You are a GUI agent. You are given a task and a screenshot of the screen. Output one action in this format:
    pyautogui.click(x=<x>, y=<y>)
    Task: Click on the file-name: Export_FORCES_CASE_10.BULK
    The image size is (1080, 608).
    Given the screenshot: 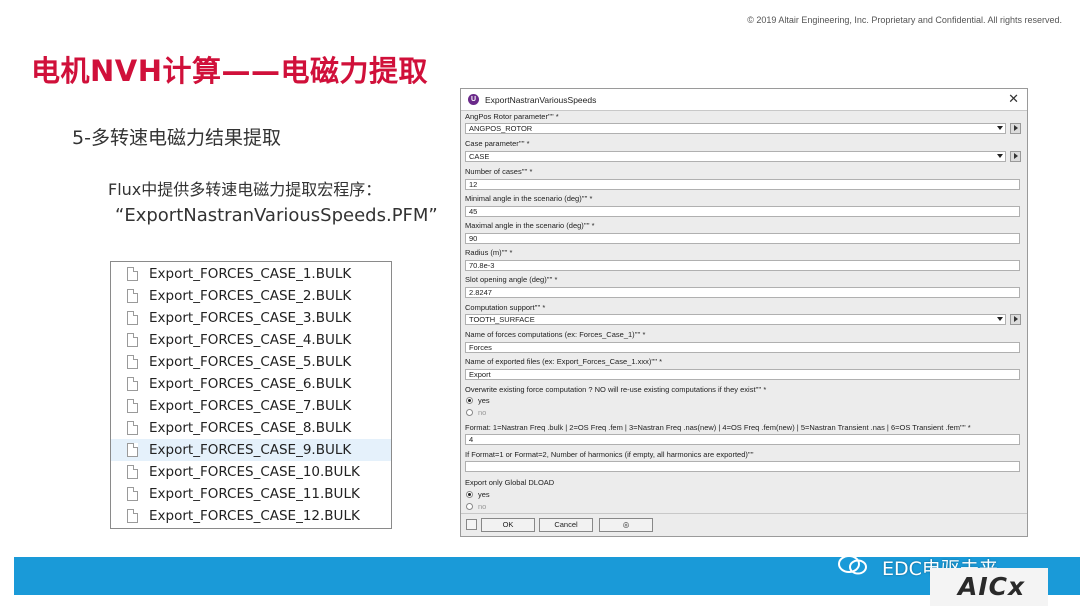 What is the action you would take?
    pyautogui.click(x=254, y=472)
    